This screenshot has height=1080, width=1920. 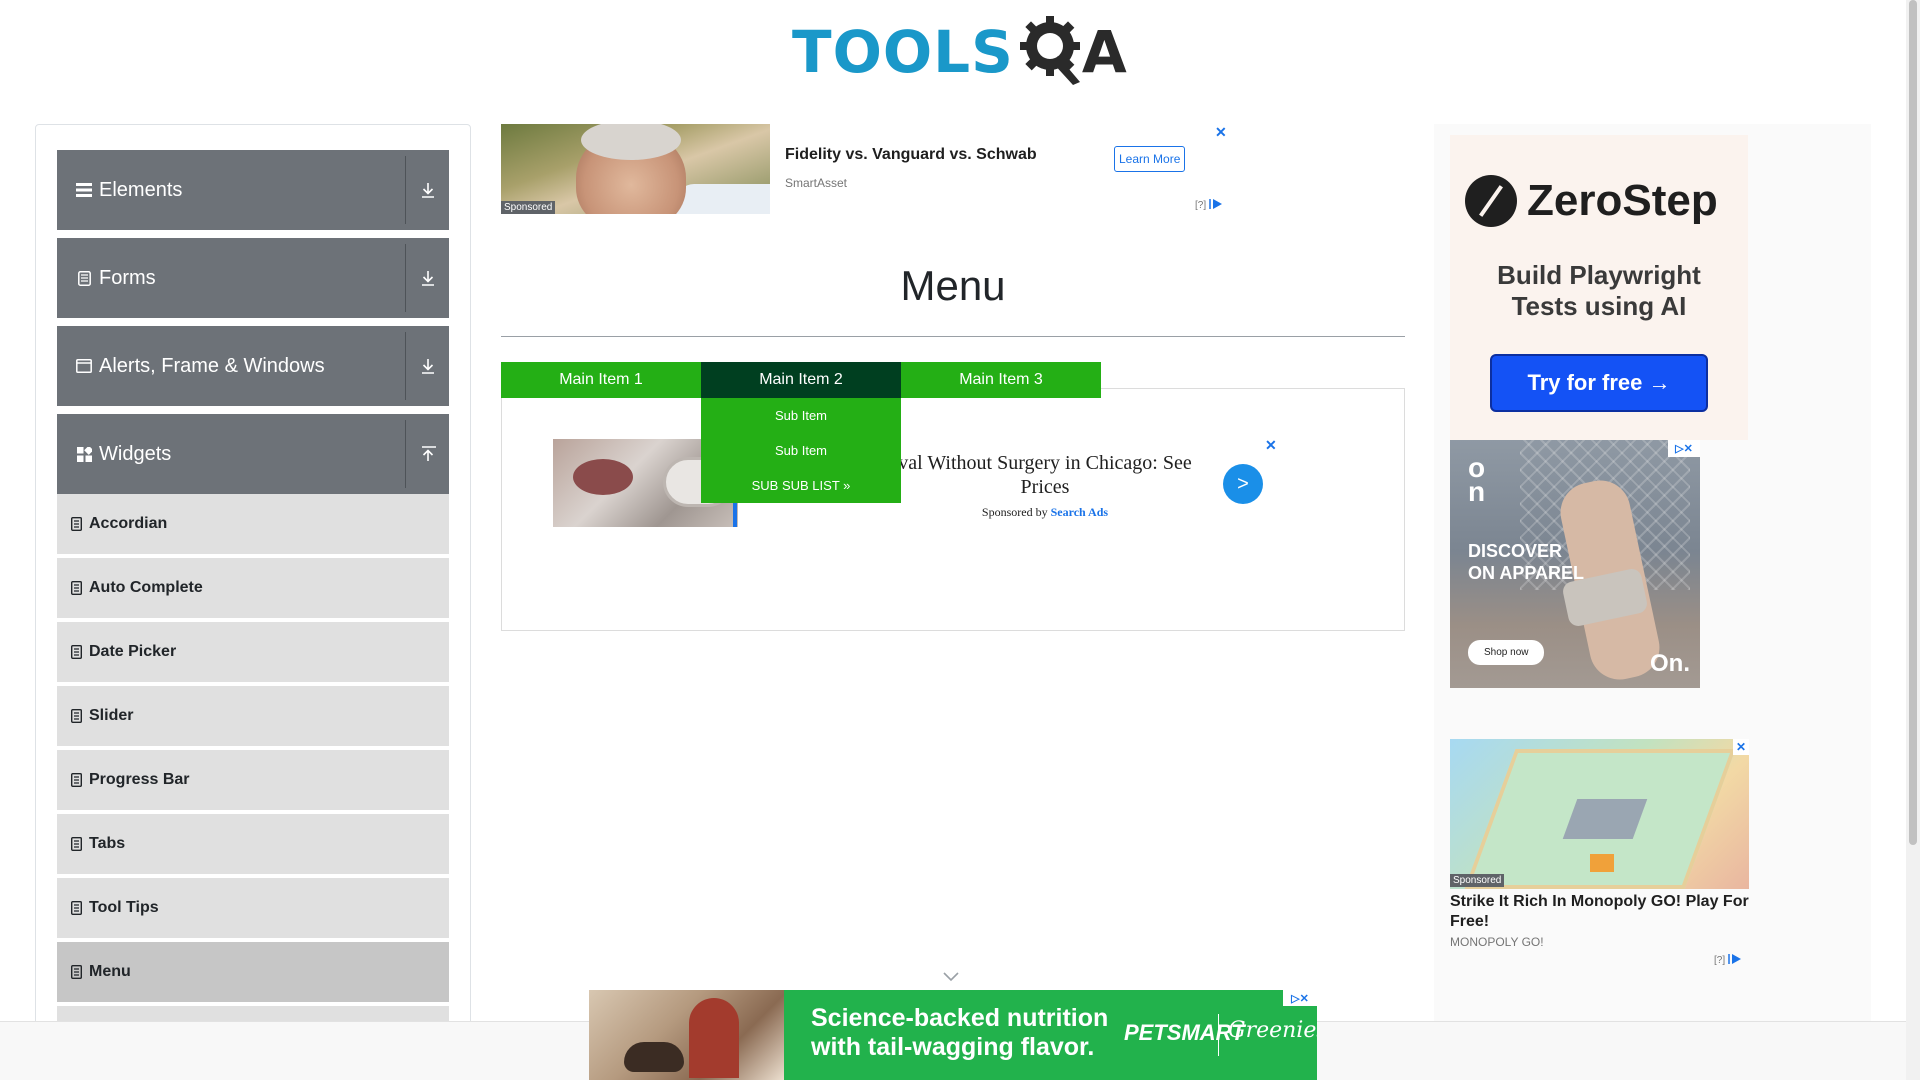 I want to click on ad-sponsor-prefix: Sponsored by, so click(x=1016, y=512).